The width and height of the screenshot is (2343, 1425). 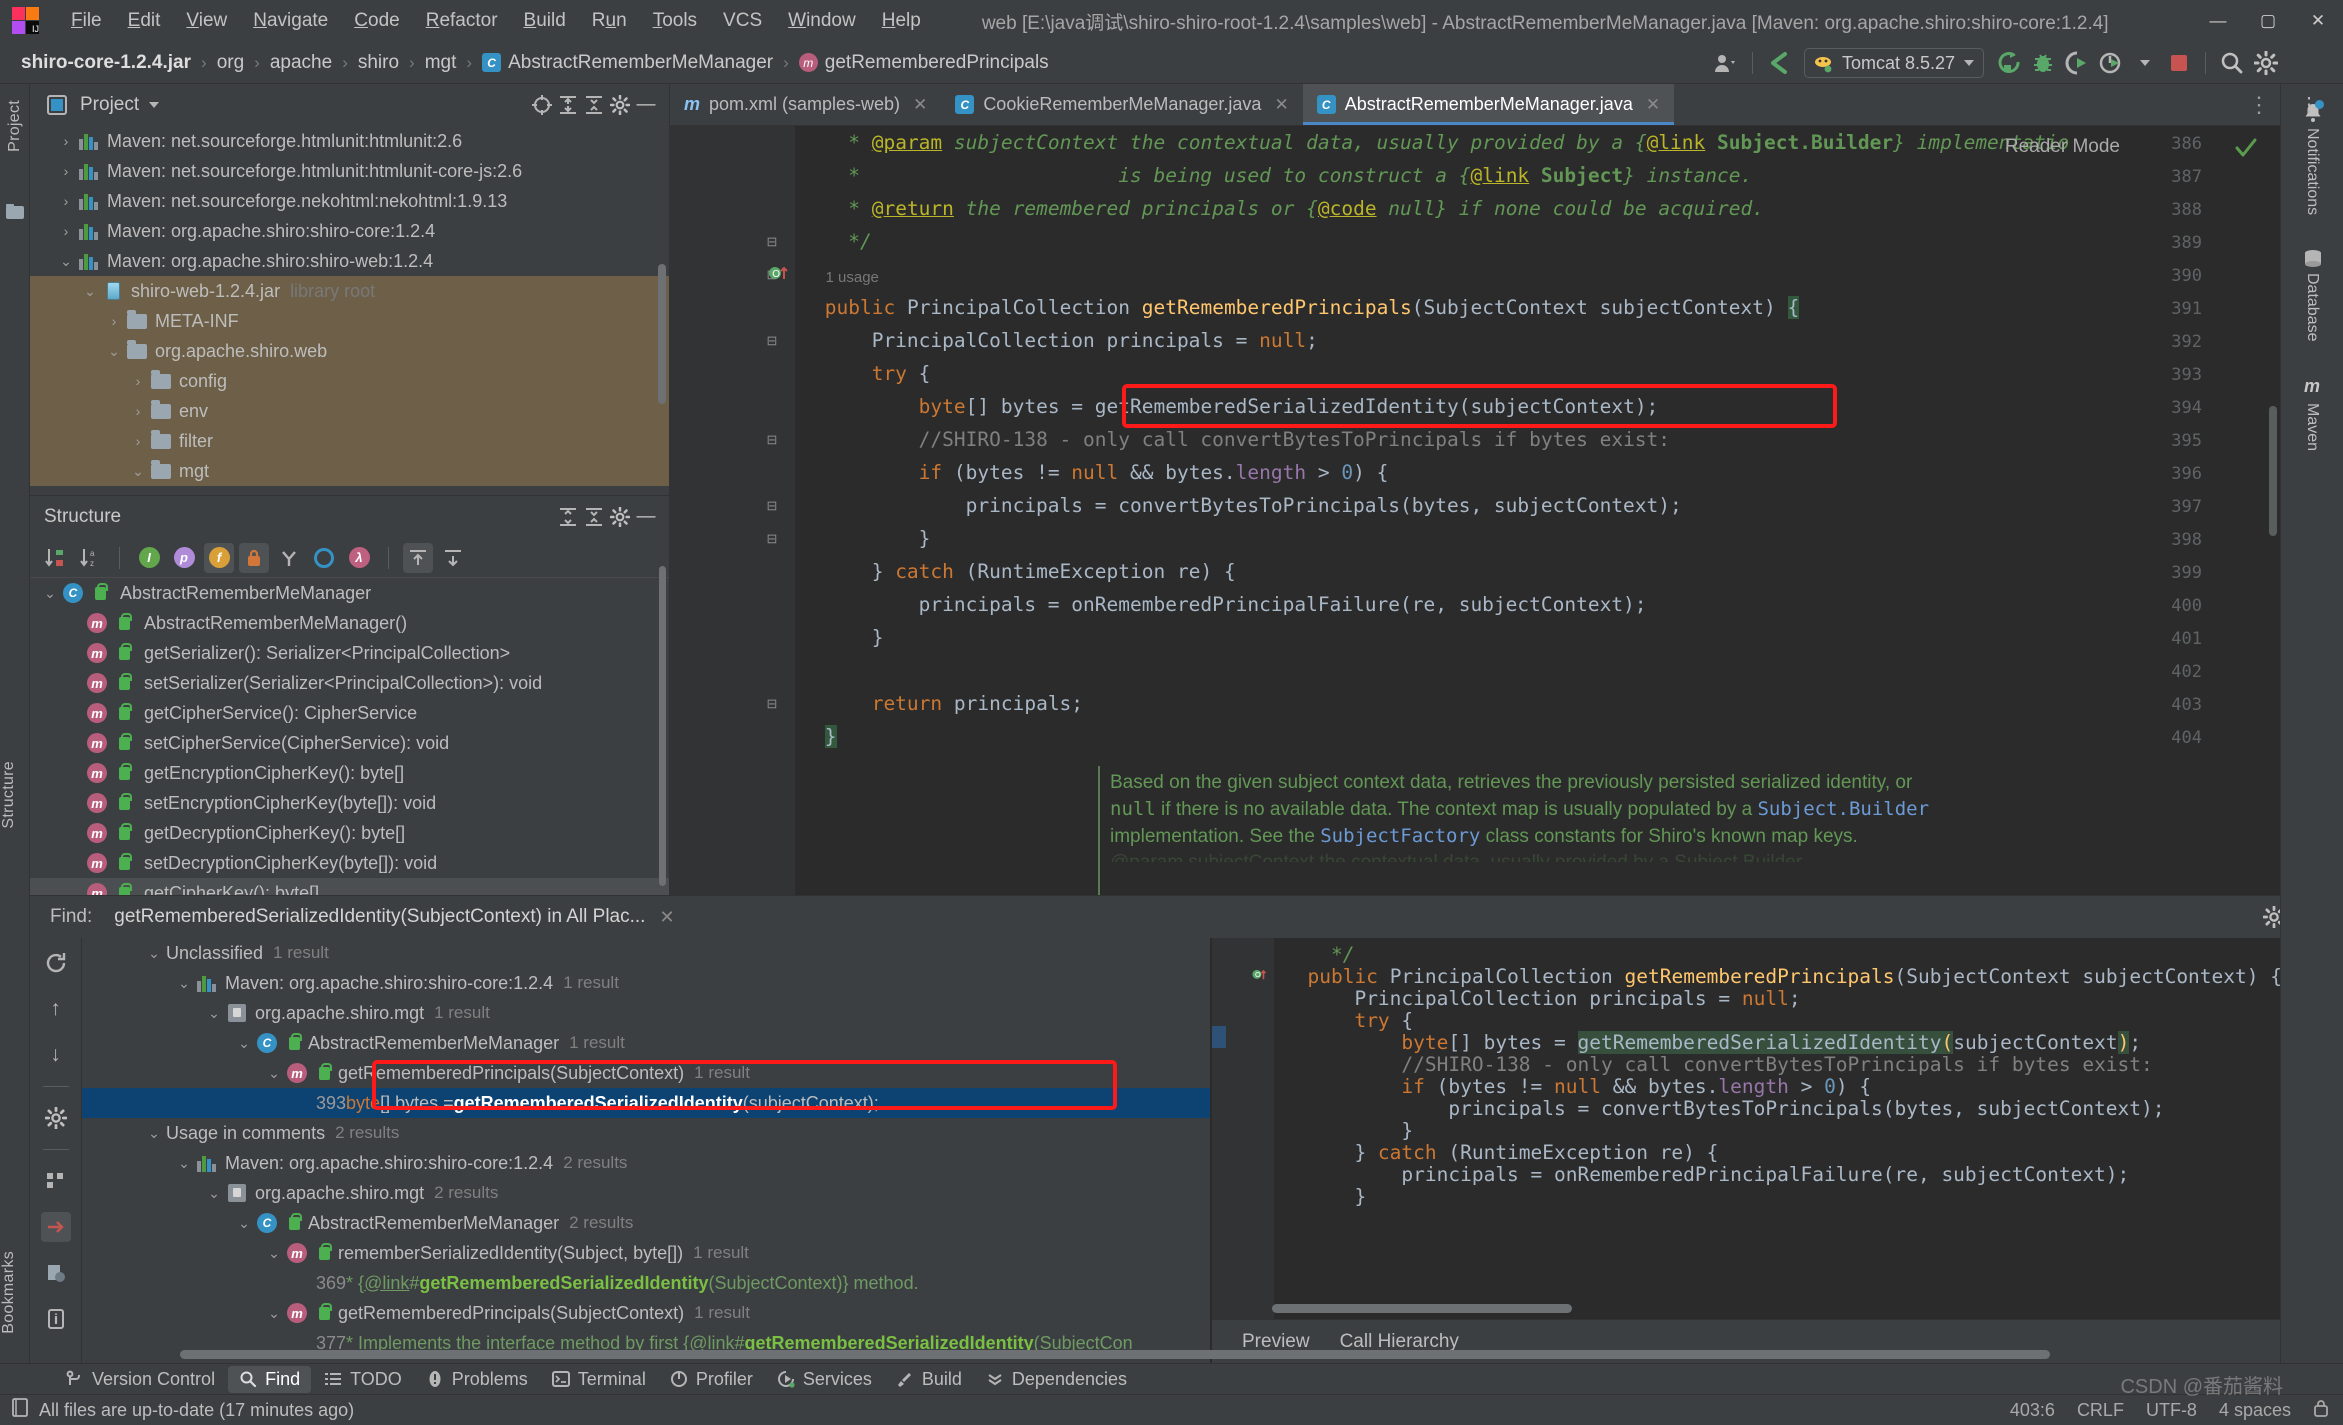 What do you see at coordinates (230, 63) in the screenshot?
I see `breadcrumb-item-1: org` at bounding box center [230, 63].